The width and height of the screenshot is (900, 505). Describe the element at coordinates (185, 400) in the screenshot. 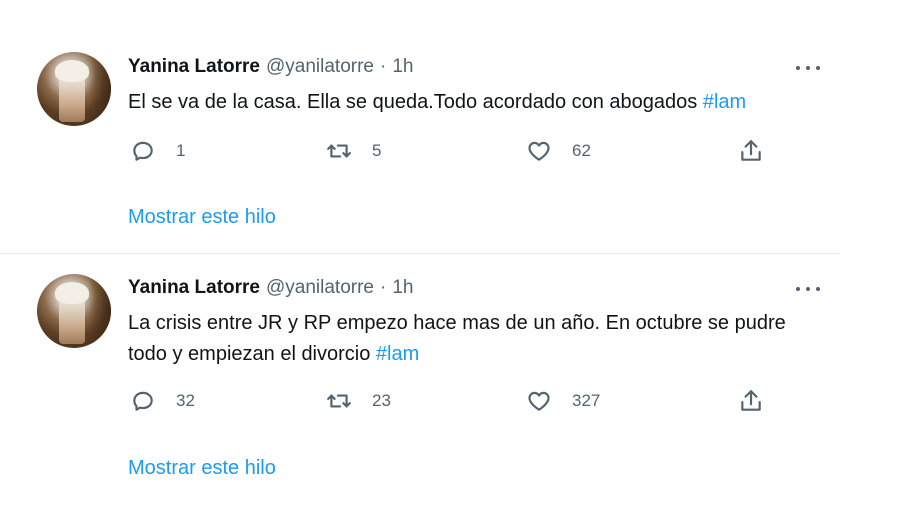

I see `reply-count: 32` at that location.